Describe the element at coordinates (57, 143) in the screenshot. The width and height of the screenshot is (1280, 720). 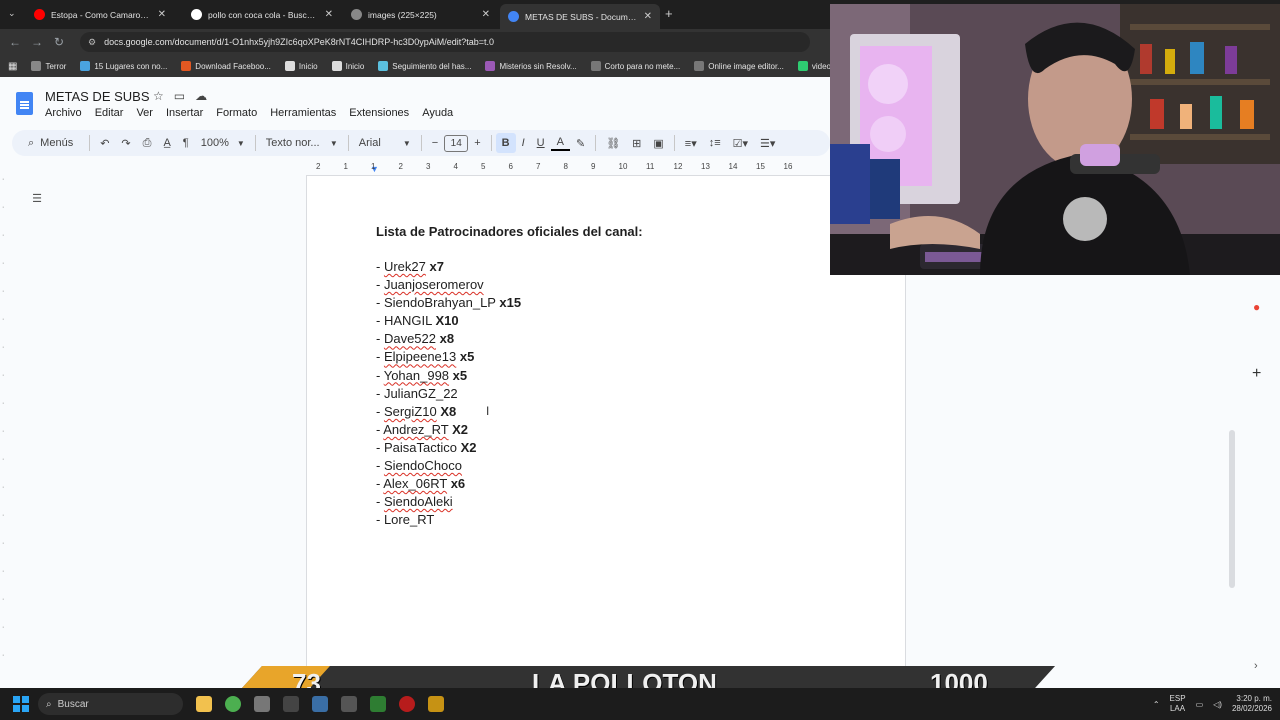
I see `menus-label: Menús` at that location.